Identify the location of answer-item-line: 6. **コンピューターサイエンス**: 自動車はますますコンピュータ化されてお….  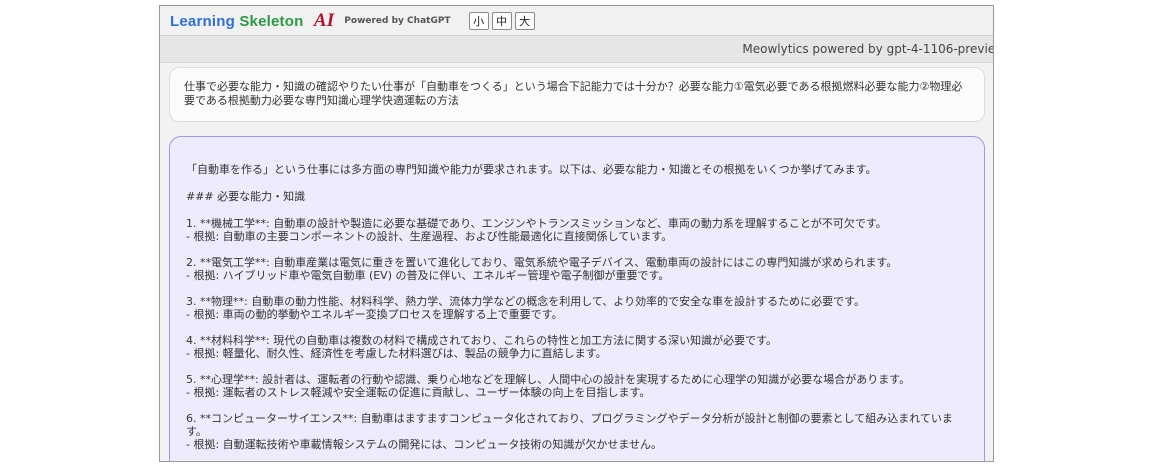
(569, 425).